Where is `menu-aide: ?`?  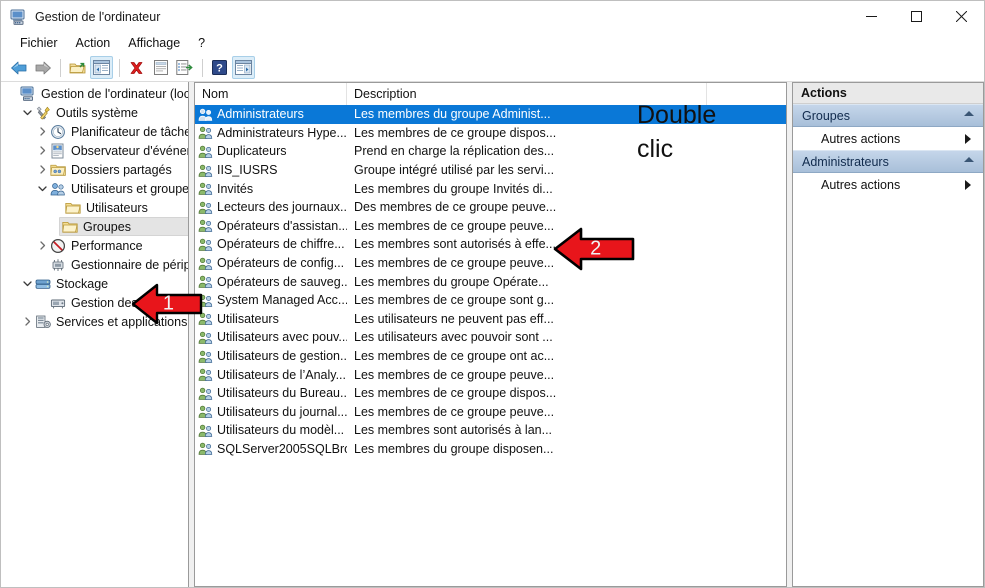 menu-aide: ? is located at coordinates (201, 43).